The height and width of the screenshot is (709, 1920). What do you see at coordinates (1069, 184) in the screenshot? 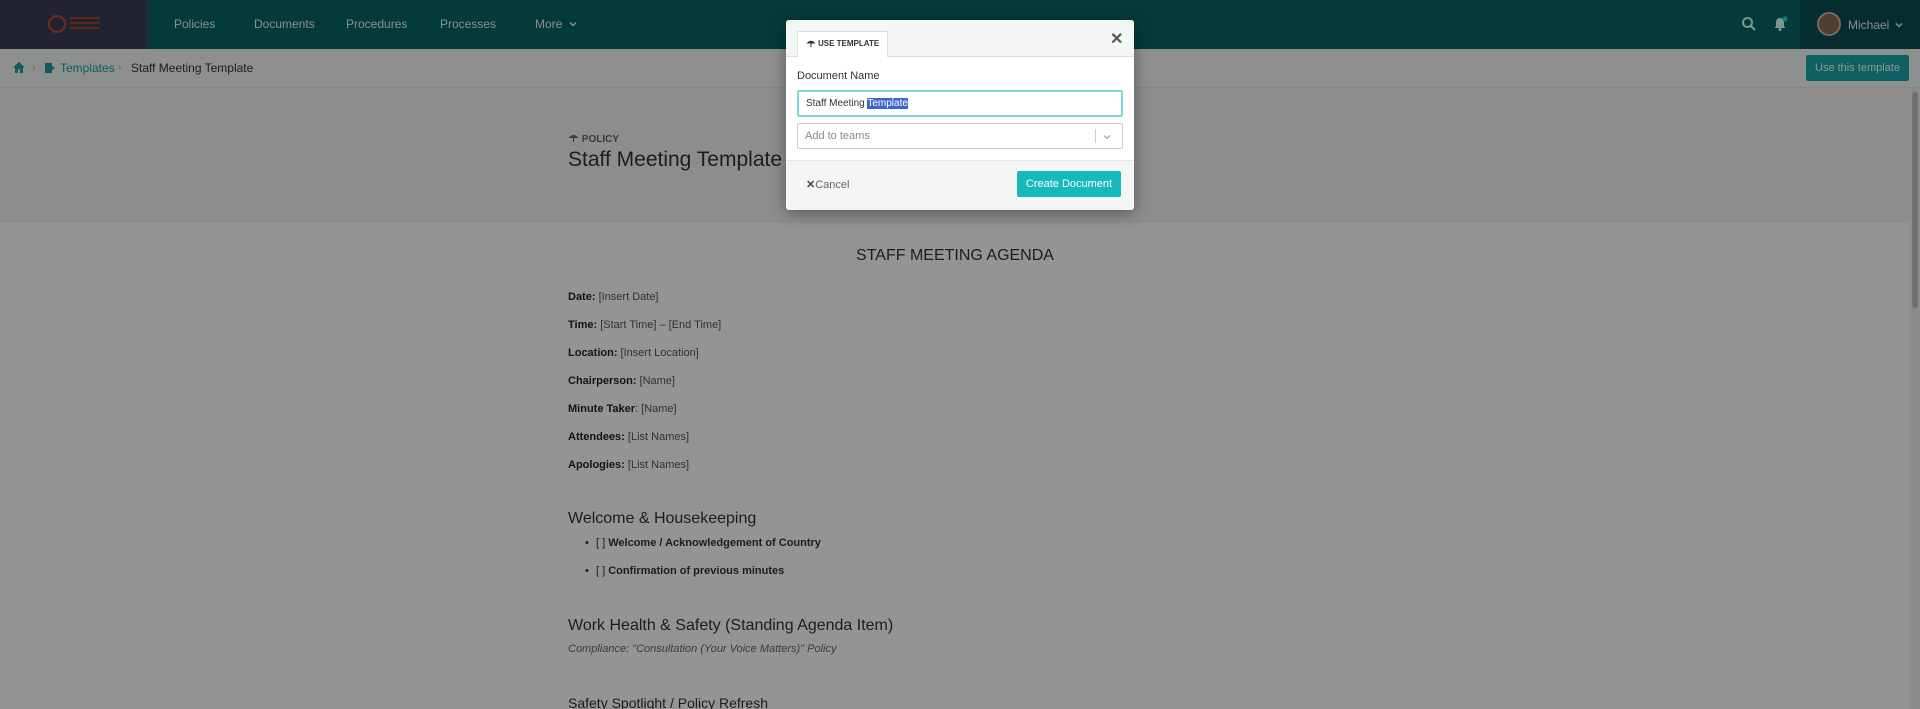
I see `create-document-button: Create Document` at bounding box center [1069, 184].